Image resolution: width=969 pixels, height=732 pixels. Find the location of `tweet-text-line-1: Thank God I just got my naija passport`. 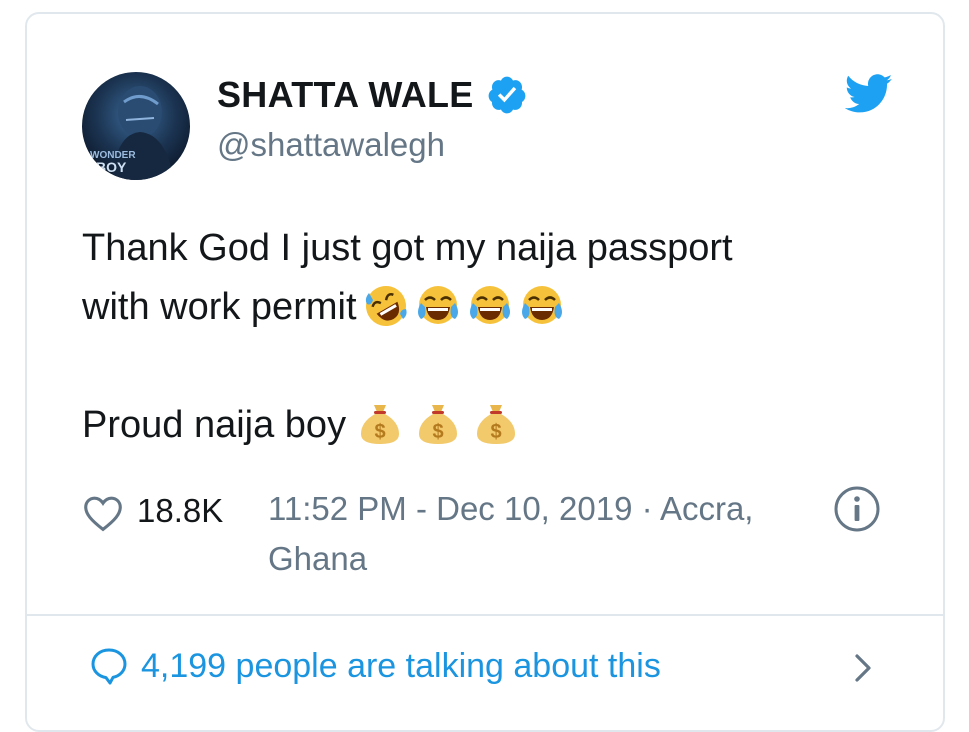

tweet-text-line-1: Thank God I just got my naija passport is located at coordinates (407, 248).